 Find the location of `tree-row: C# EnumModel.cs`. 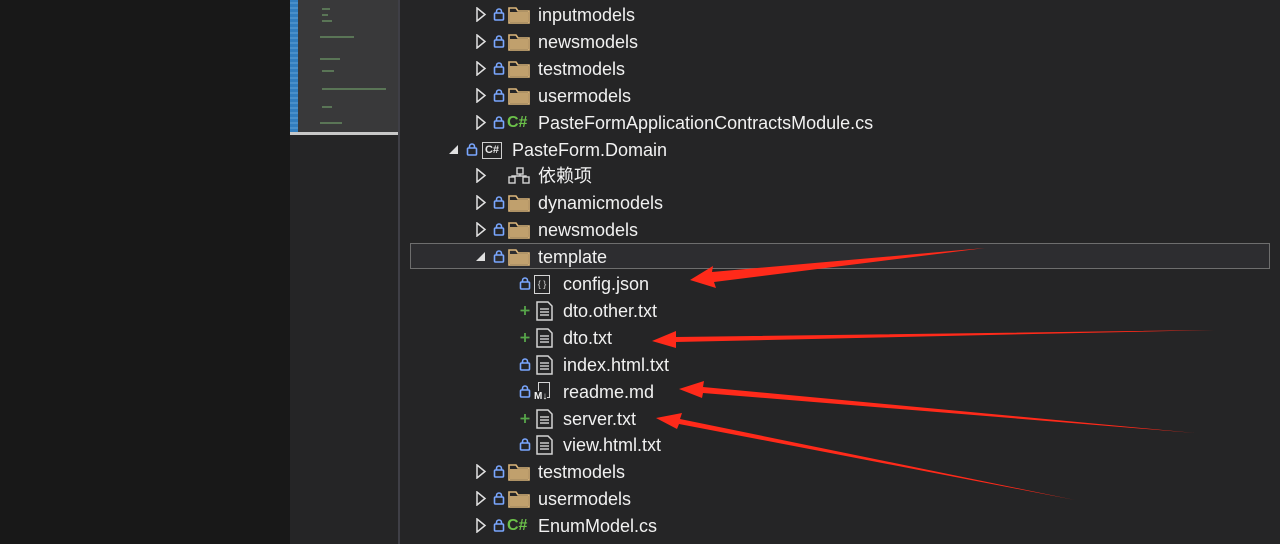

tree-row: C# EnumModel.cs is located at coordinates (840, 525).